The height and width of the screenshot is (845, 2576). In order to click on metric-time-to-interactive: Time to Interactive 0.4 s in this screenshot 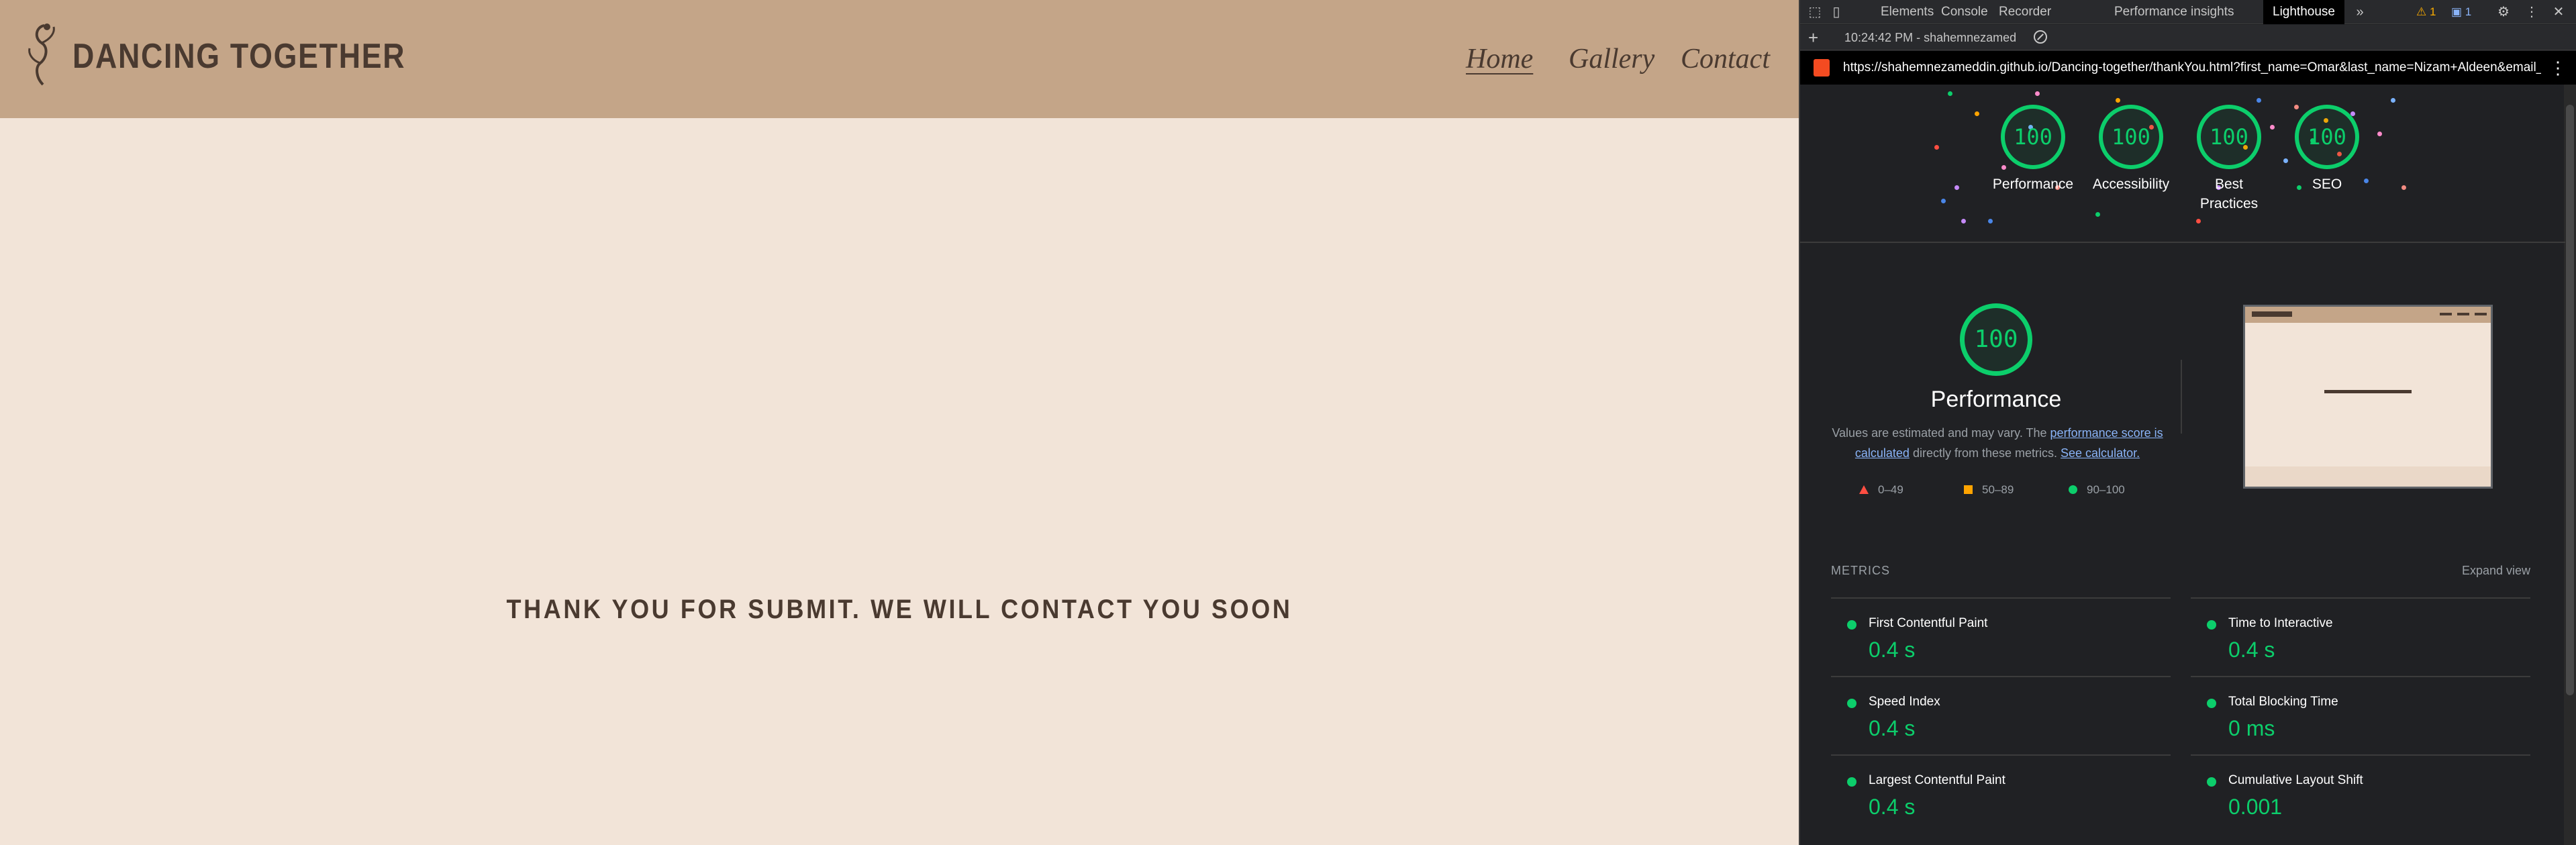, I will do `click(2360, 636)`.